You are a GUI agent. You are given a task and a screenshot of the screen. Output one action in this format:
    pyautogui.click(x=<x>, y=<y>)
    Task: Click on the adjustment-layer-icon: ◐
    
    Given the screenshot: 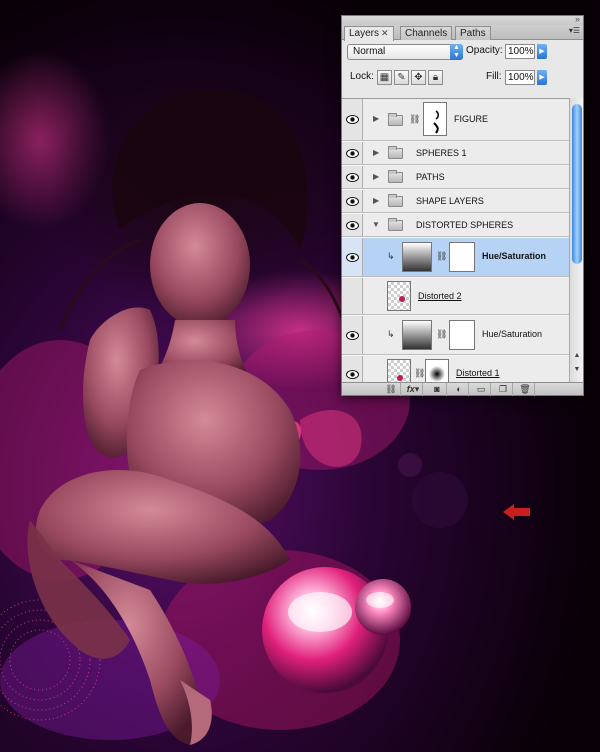 What is the action you would take?
    pyautogui.click(x=459, y=389)
    